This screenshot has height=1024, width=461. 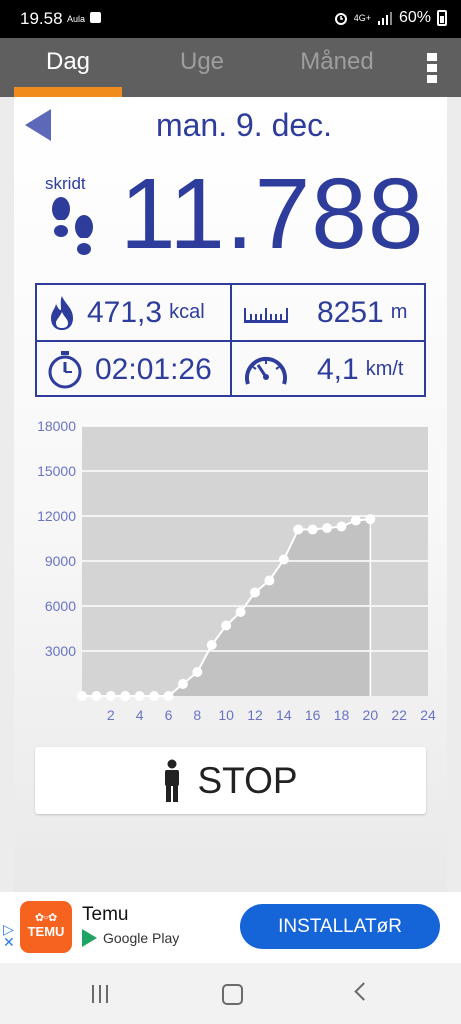 I want to click on x-tick-label: 22, so click(x=399, y=715).